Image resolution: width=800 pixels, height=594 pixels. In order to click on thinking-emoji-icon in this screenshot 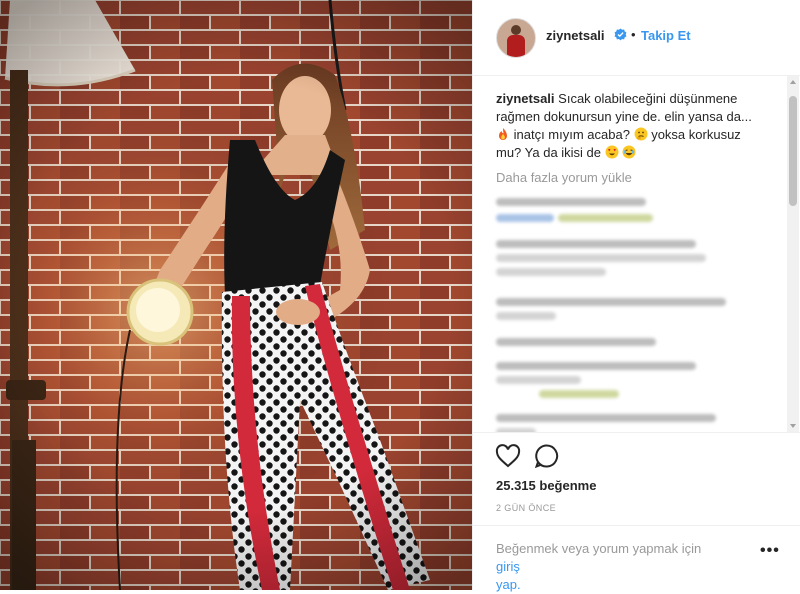, I will do `click(641, 134)`.